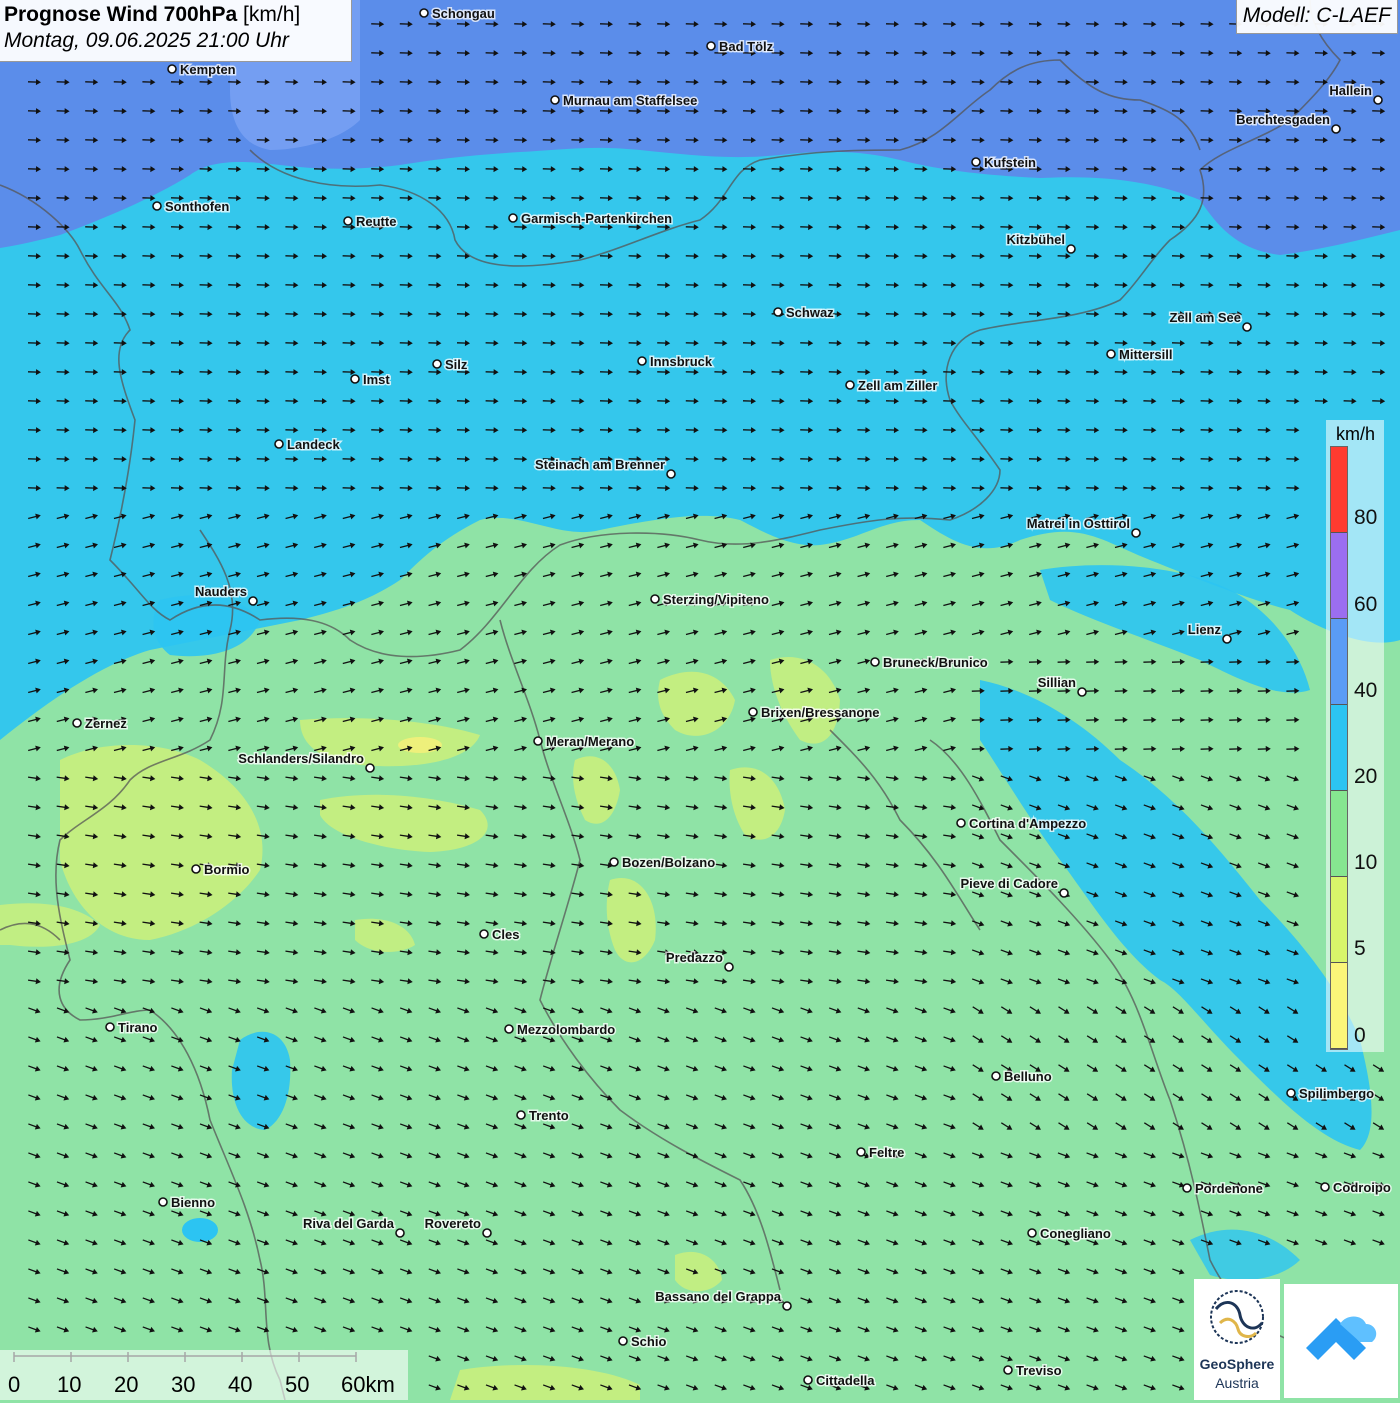 The image size is (1400, 1403). What do you see at coordinates (596, 218) in the screenshot?
I see `town-label: Garmisch-Partenkirchen` at bounding box center [596, 218].